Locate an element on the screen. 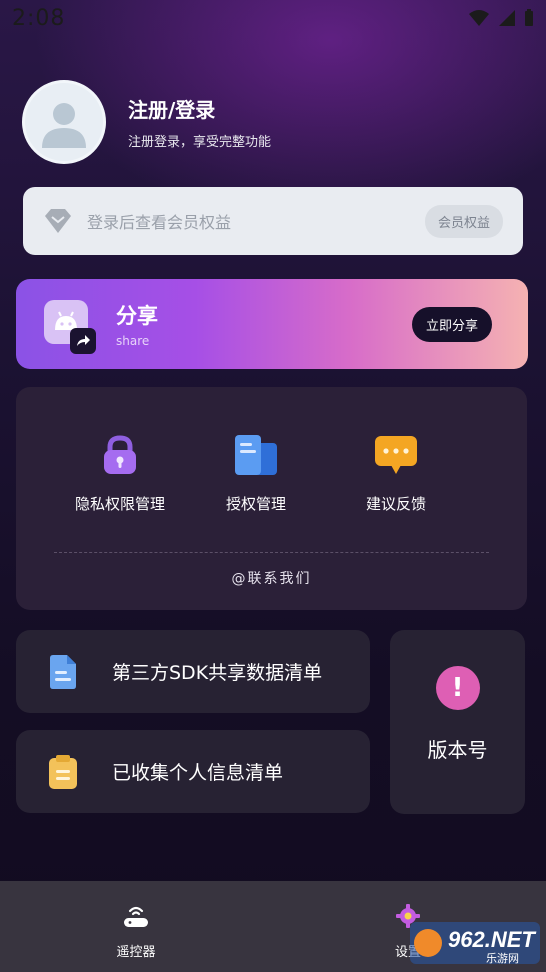  avatar is located at coordinates (64, 122).